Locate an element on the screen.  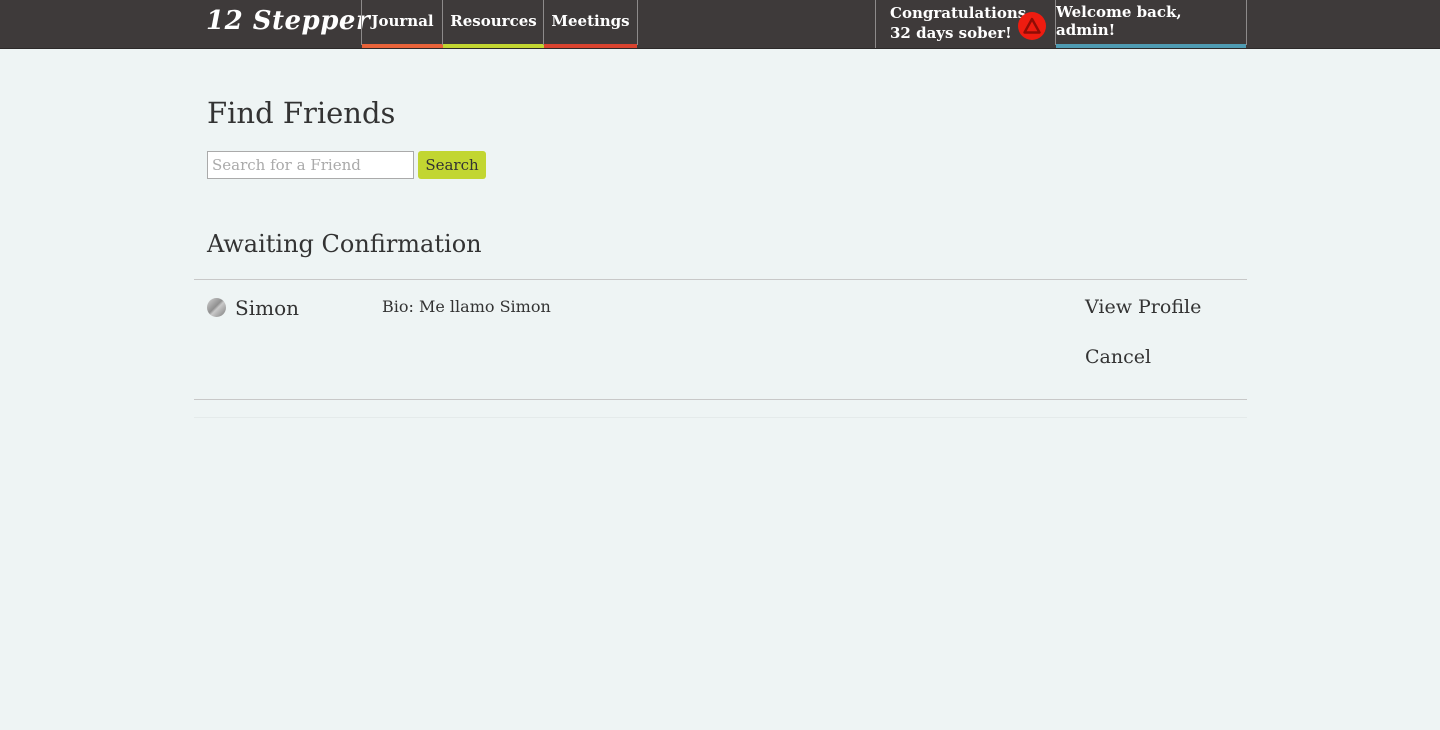
warning-triangle-icon is located at coordinates (1032, 26).